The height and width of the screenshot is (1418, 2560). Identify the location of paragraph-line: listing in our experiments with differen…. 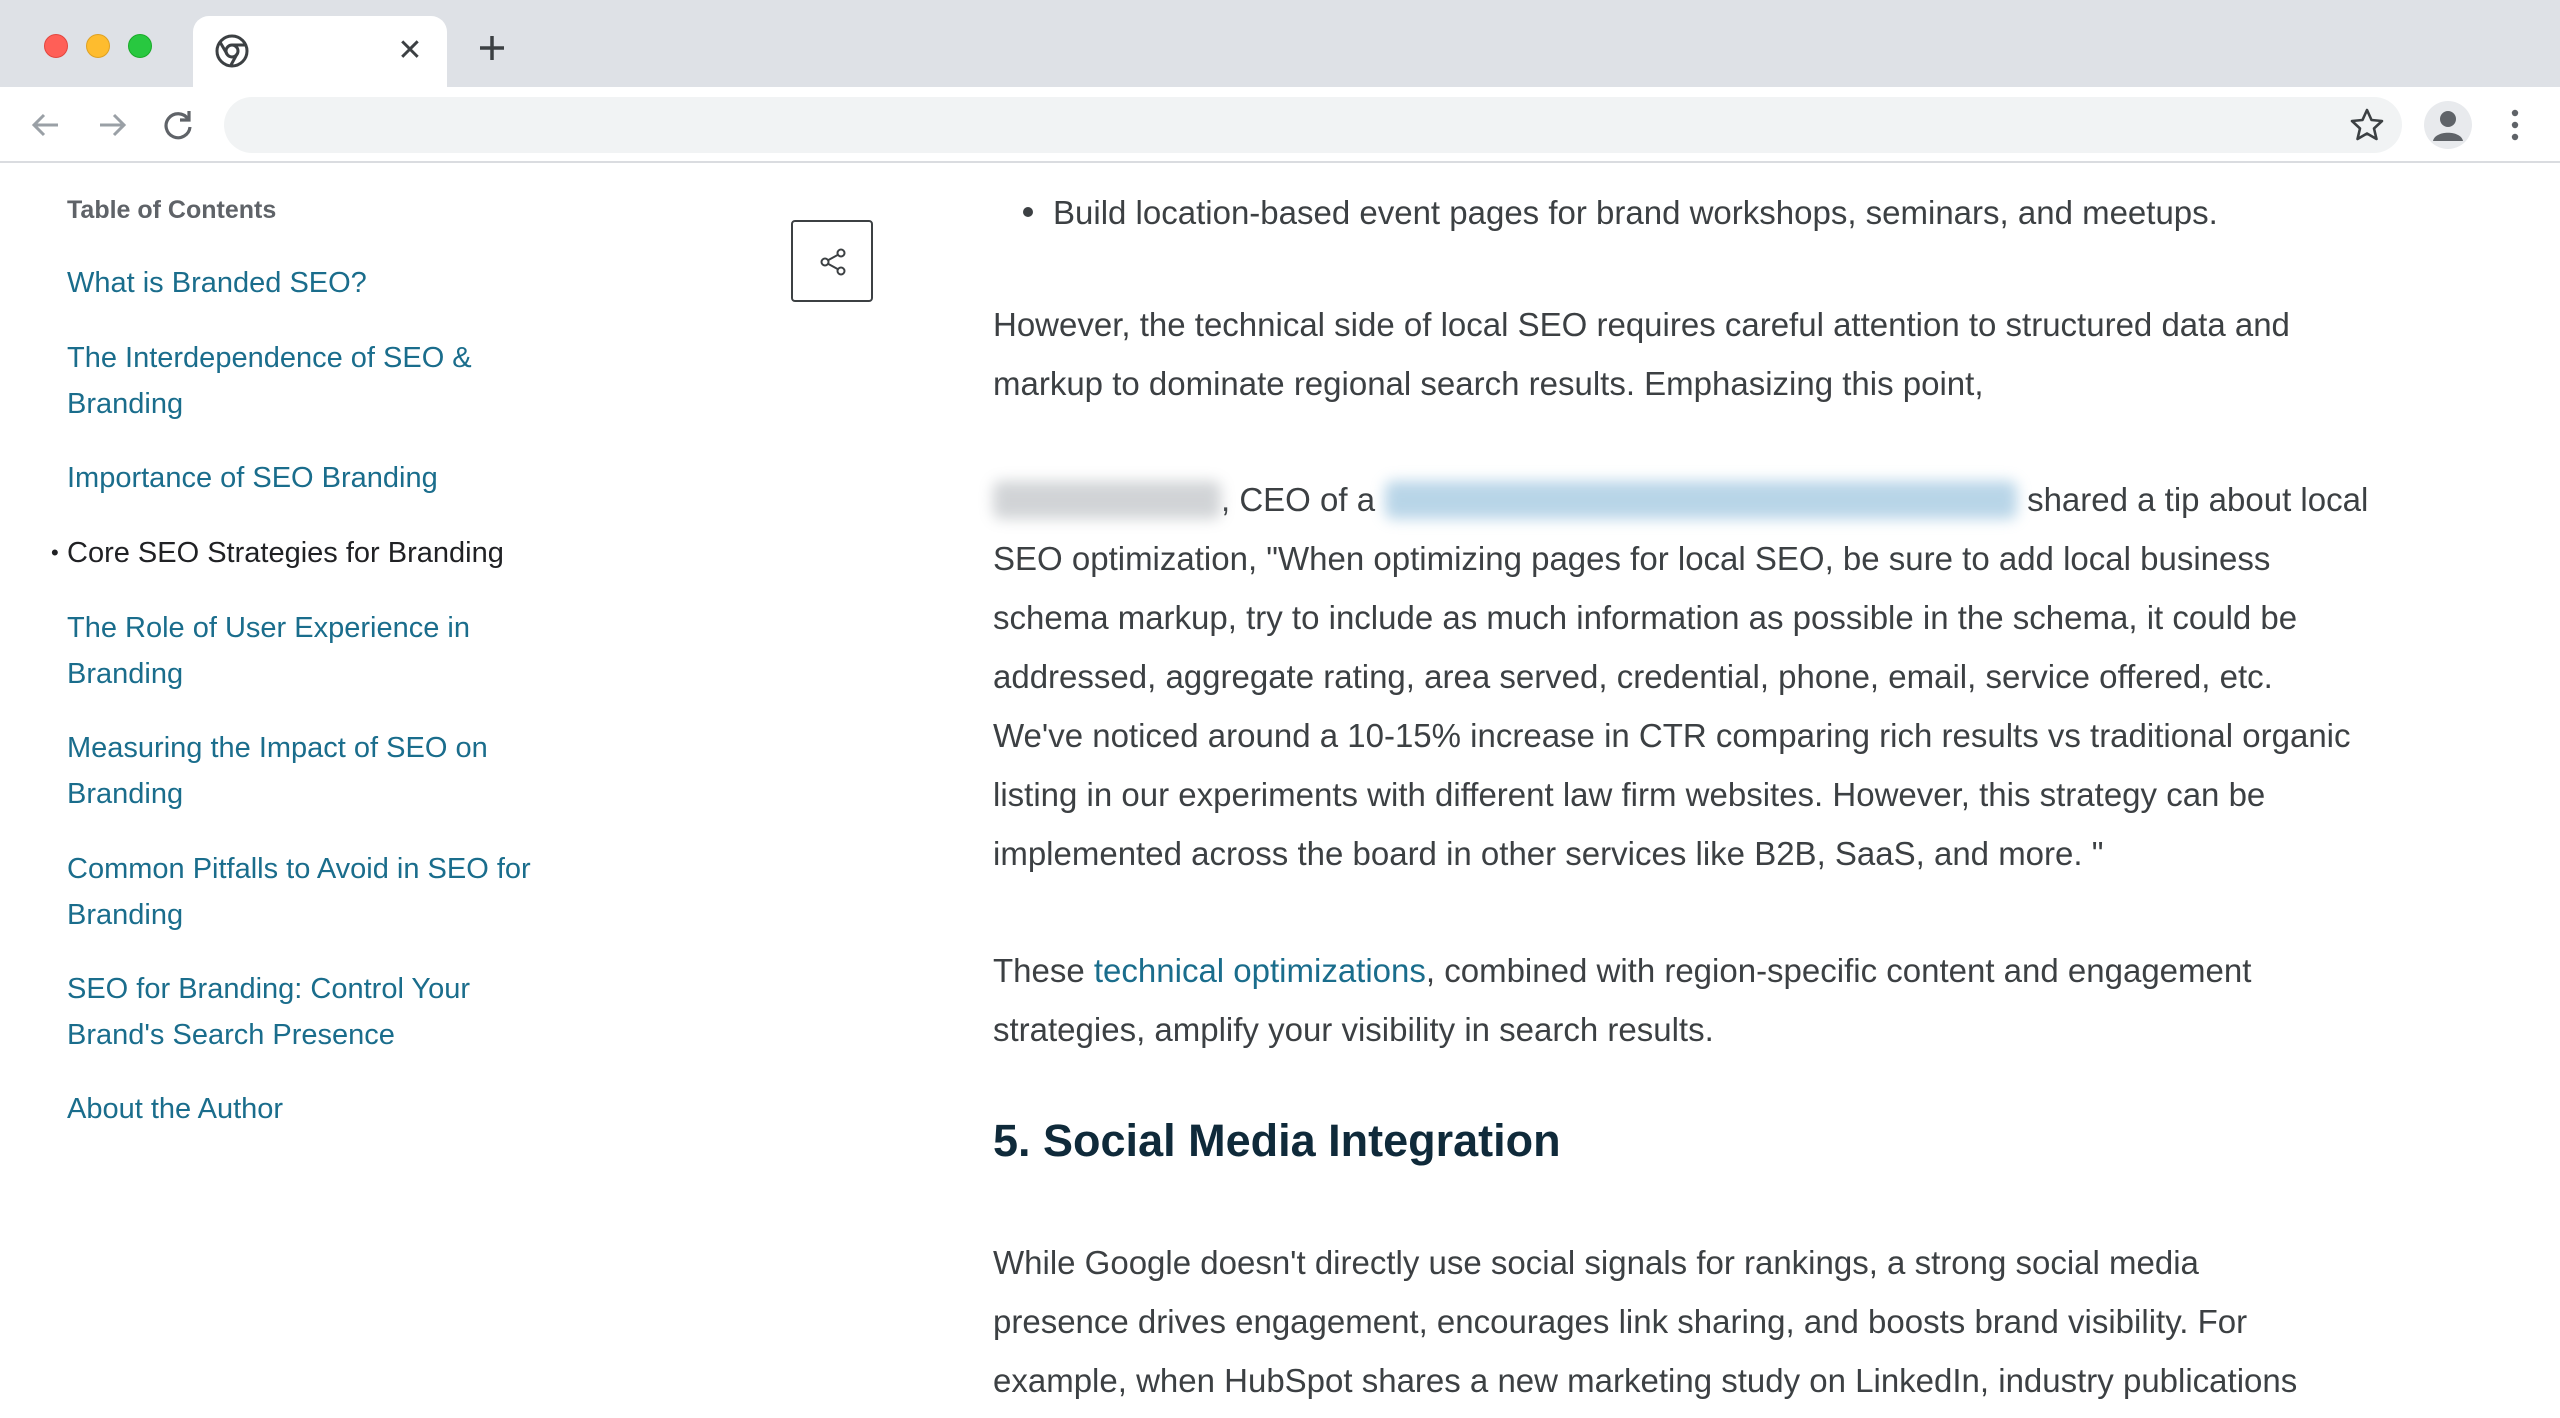
(1629, 794).